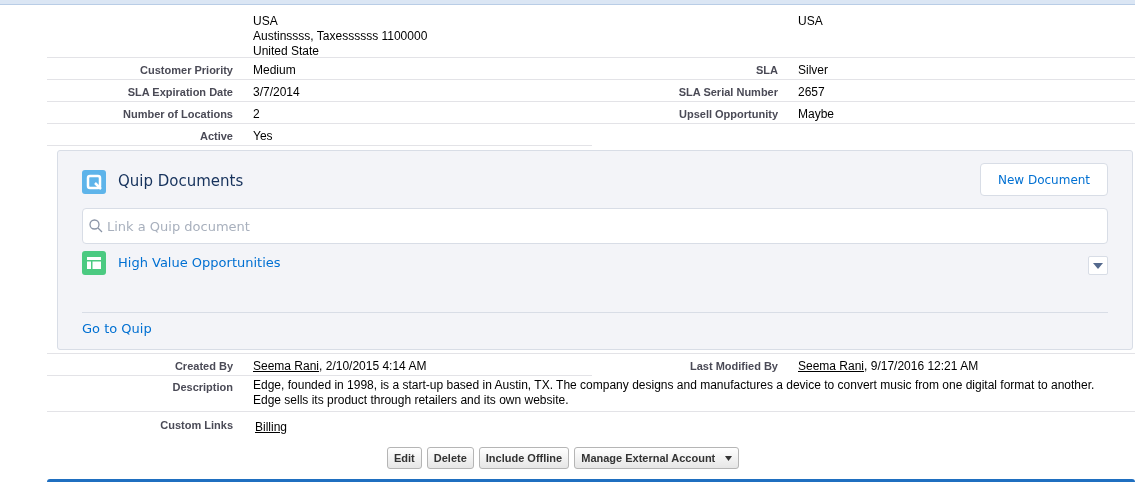  What do you see at coordinates (921, 366) in the screenshot?
I see `field-value: , 9/17/2016 12:21 AM` at bounding box center [921, 366].